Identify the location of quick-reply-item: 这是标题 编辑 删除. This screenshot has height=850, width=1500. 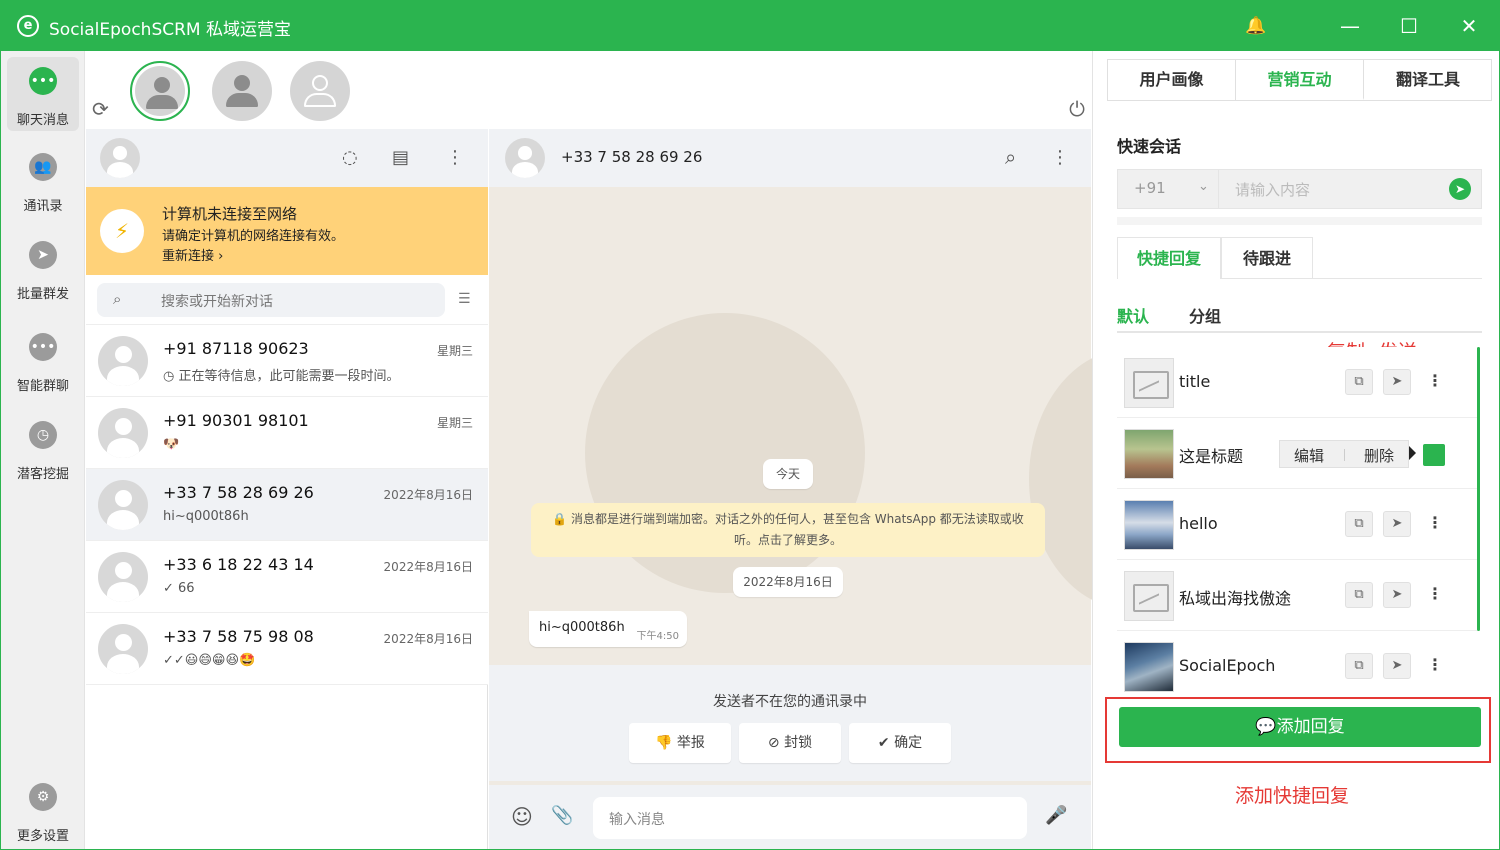
(1297, 453).